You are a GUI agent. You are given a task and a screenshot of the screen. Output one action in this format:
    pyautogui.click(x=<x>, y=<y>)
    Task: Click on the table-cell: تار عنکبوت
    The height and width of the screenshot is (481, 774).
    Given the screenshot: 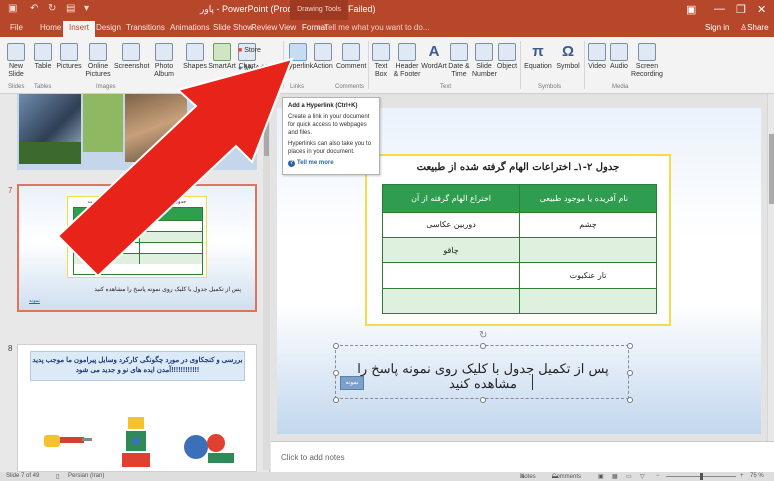 What is the action you would take?
    pyautogui.click(x=588, y=275)
    